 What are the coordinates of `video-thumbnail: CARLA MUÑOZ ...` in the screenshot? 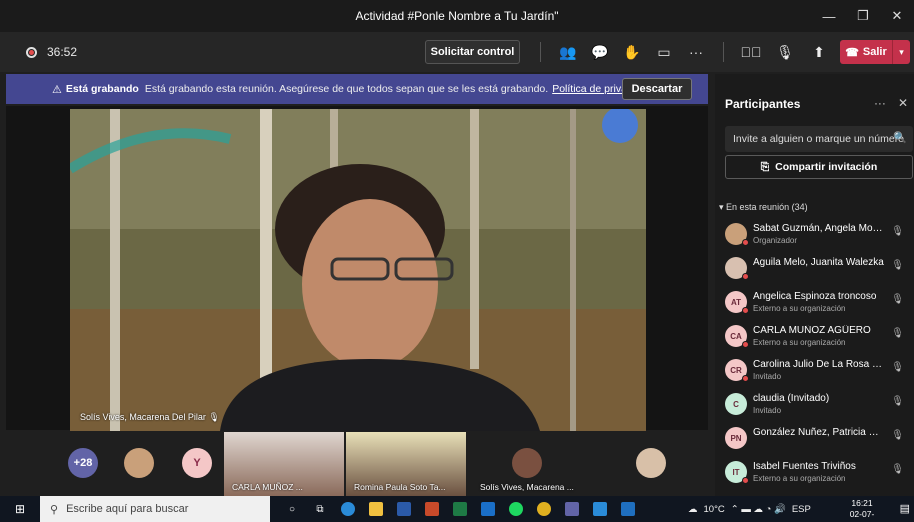 It's located at (284, 464).